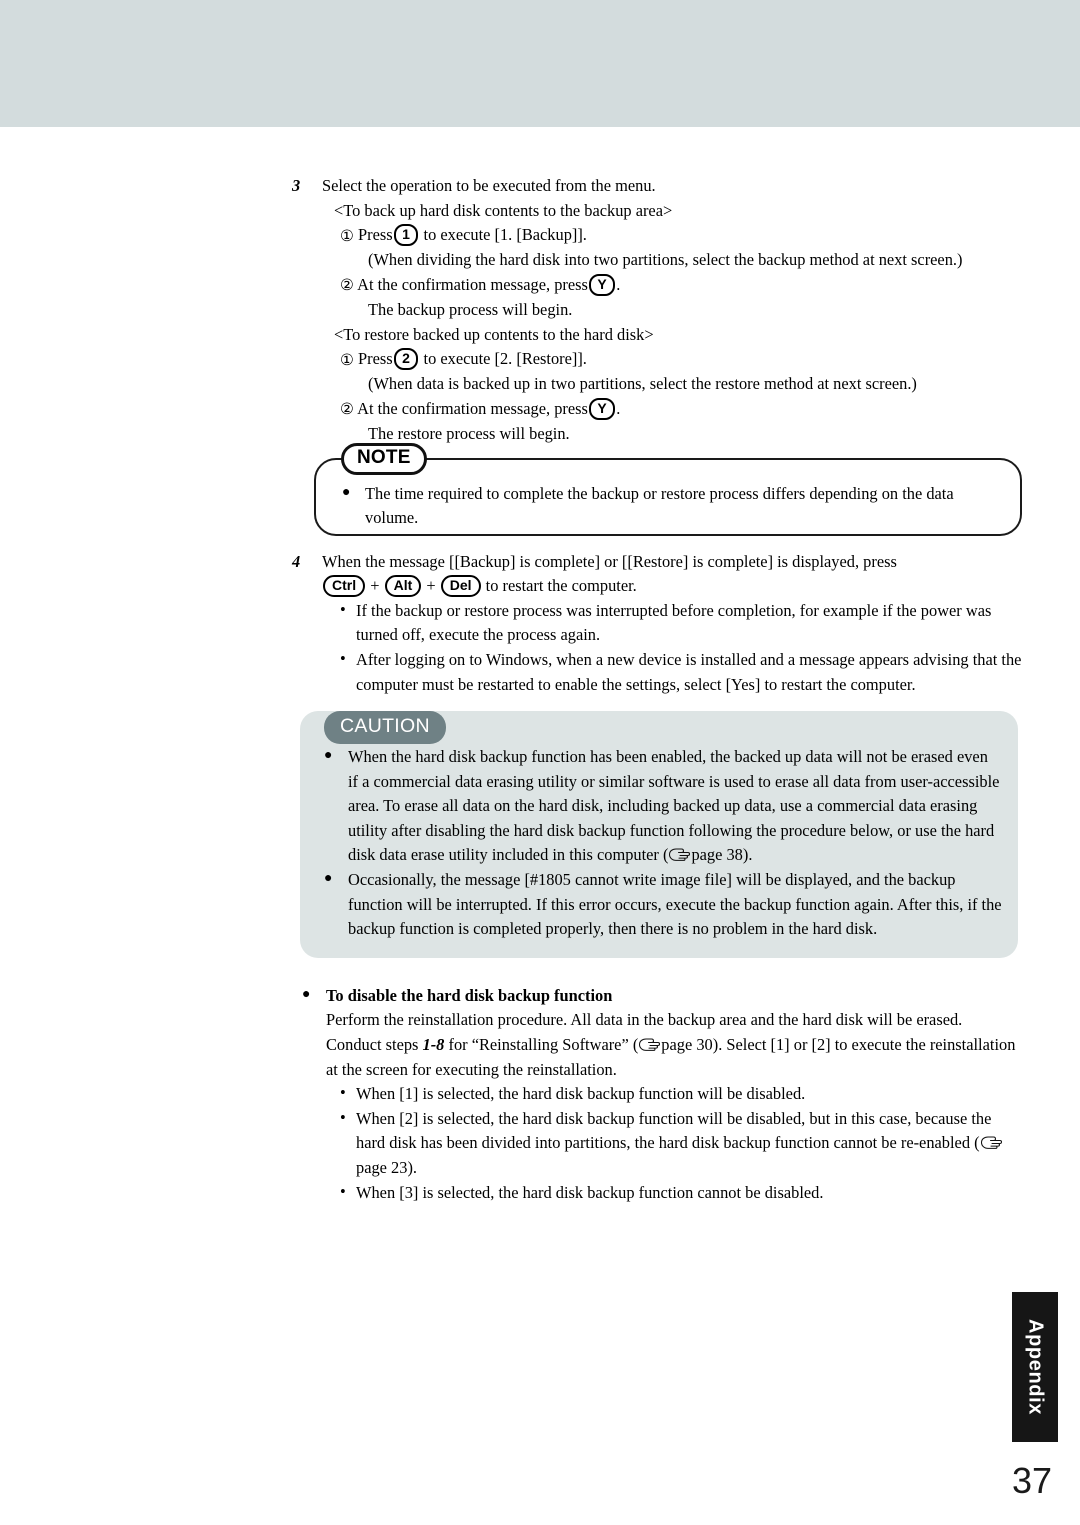  Describe the element at coordinates (469, 433) in the screenshot. I see `substep-restore-2-note: The restore process will begin.` at that location.